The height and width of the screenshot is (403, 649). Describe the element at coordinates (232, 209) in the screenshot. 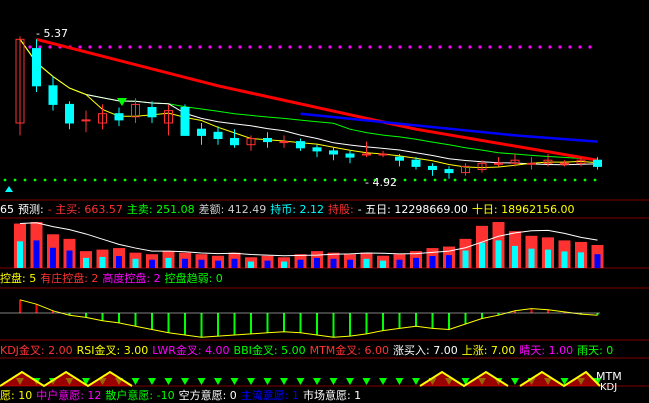

I see `row1-item: 差额: 412.49` at that location.